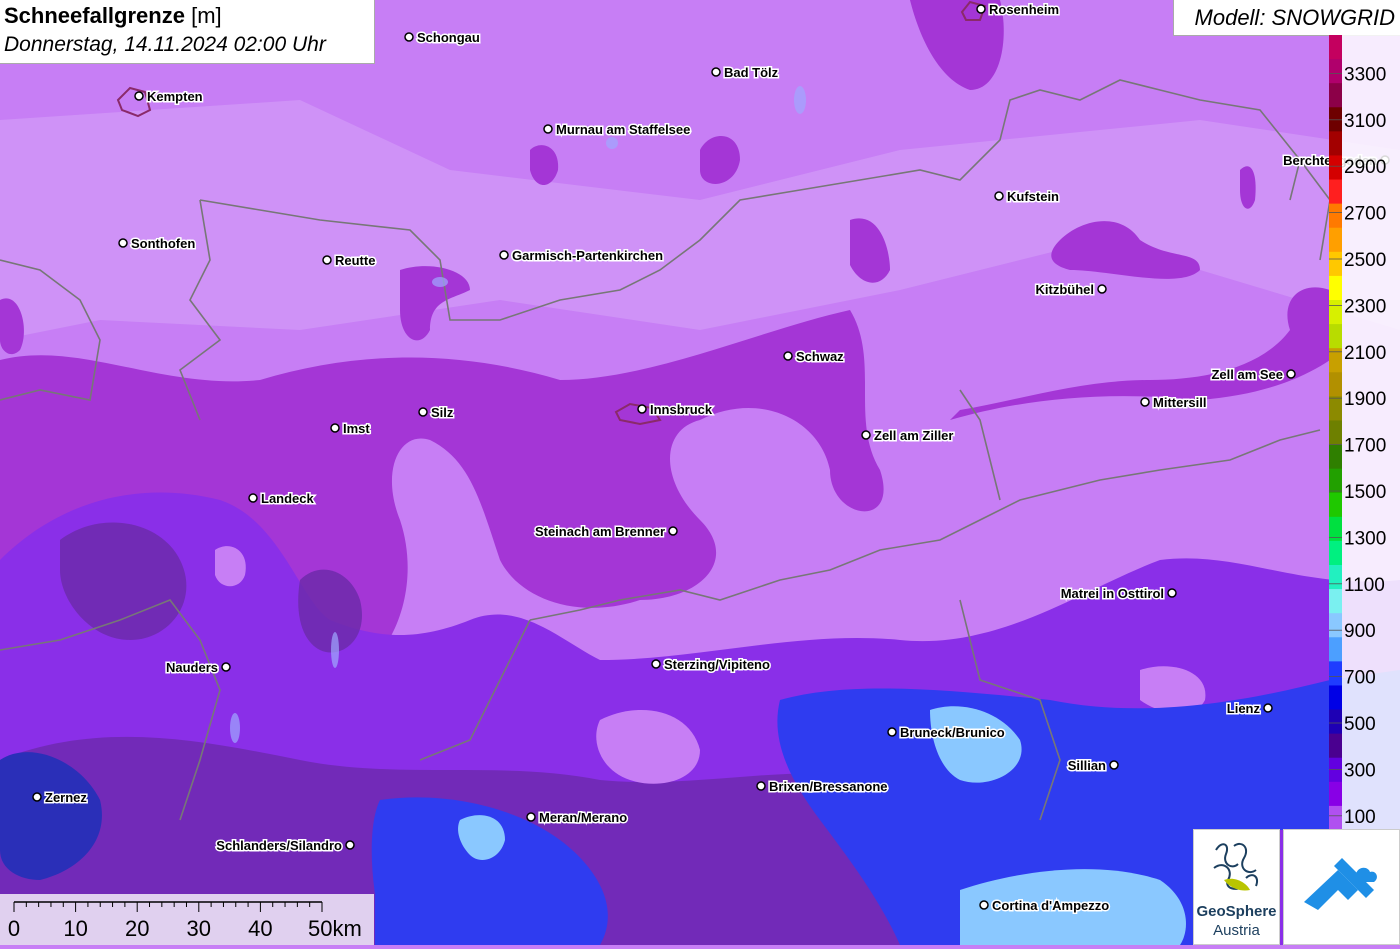 The image size is (1400, 949). What do you see at coordinates (1087, 765) in the screenshot?
I see `city-label: Sillian` at bounding box center [1087, 765].